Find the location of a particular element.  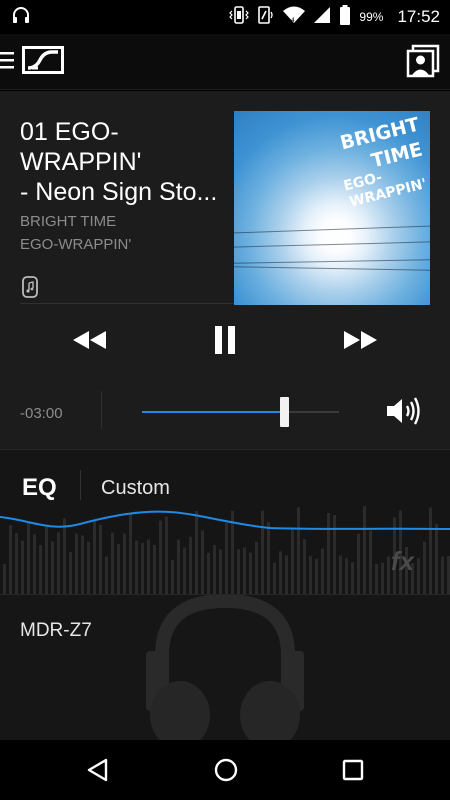

home-icon is located at coordinates (226, 772).